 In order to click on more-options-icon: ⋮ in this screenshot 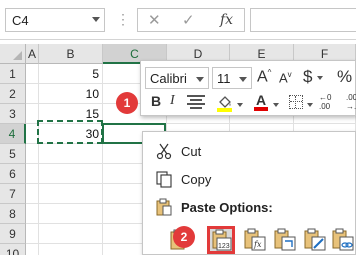, I will do `click(123, 19)`.